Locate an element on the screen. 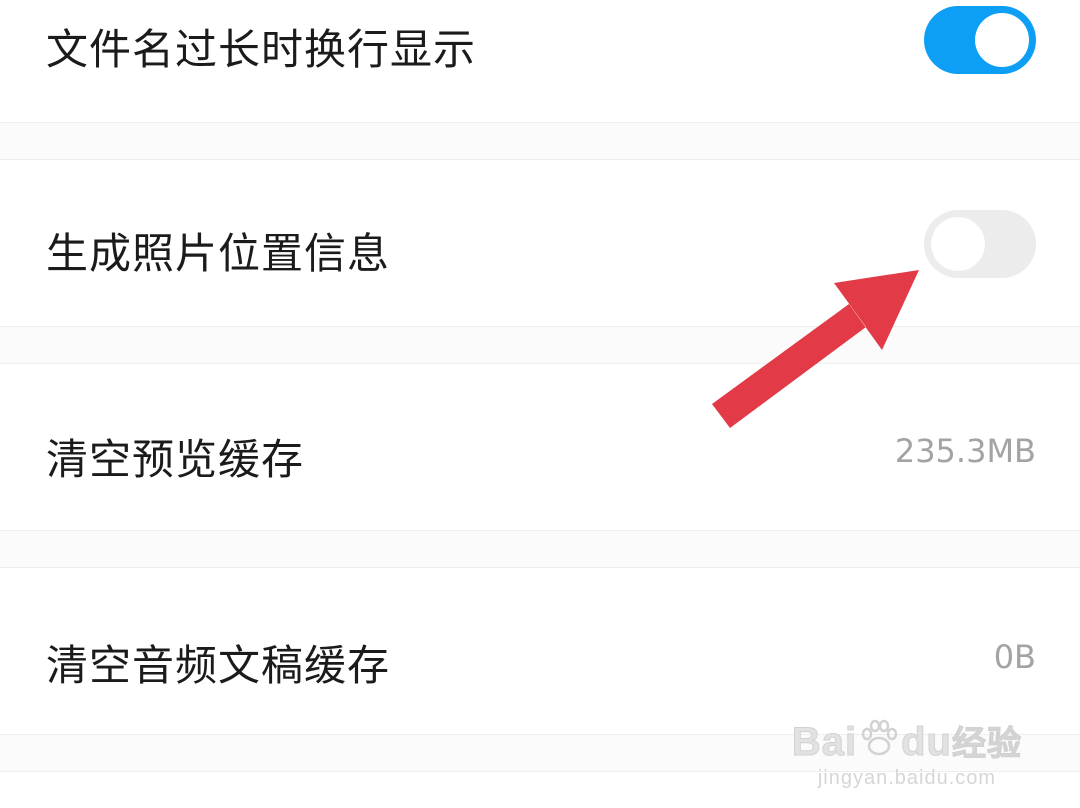 The height and width of the screenshot is (808, 1080). setting-label: 清空音频文稿缓存 is located at coordinates (218, 665).